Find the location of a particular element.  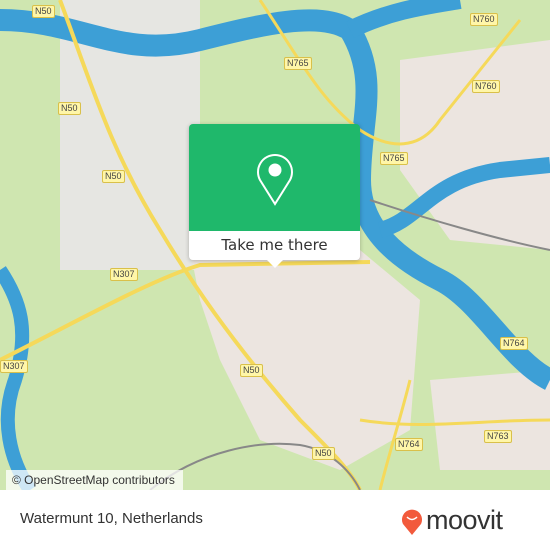

road-label: N763 is located at coordinates (498, 436).